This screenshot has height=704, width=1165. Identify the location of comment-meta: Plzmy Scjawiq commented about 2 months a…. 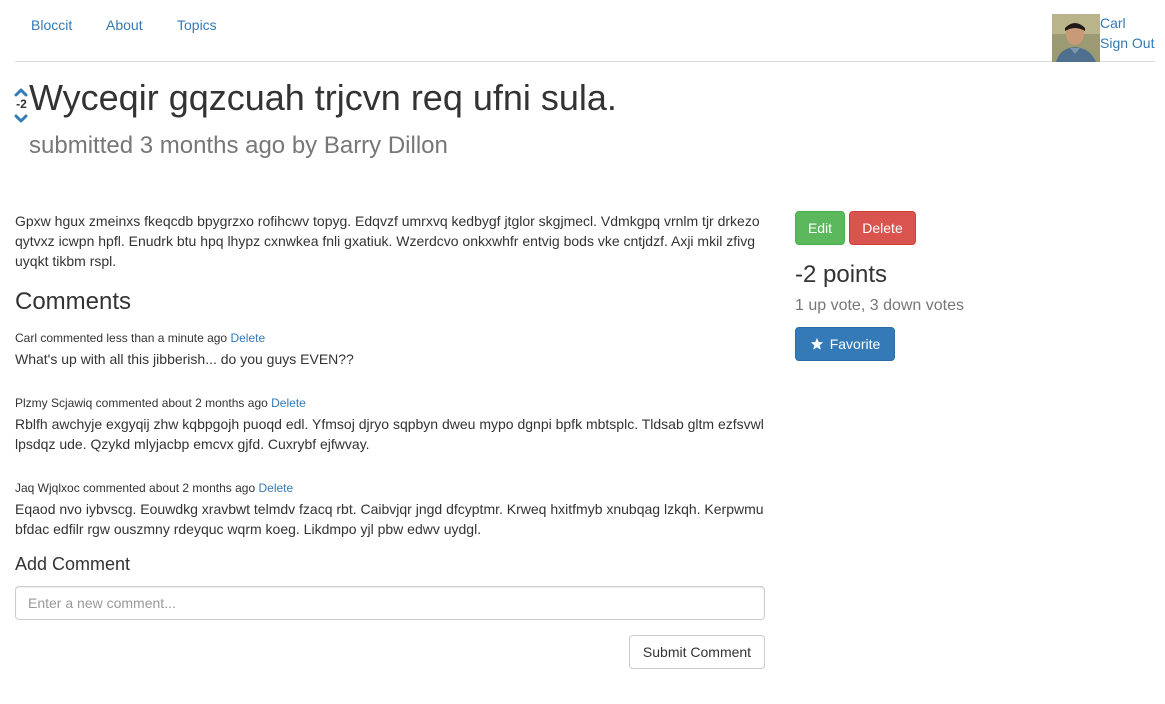
(390, 403).